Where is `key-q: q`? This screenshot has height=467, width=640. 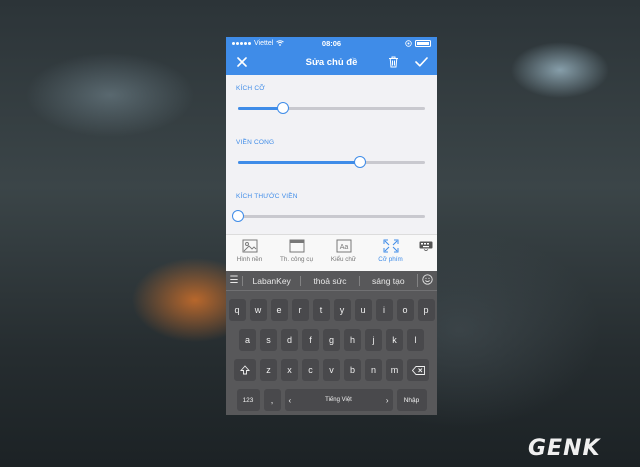
key-q: q is located at coordinates (237, 310).